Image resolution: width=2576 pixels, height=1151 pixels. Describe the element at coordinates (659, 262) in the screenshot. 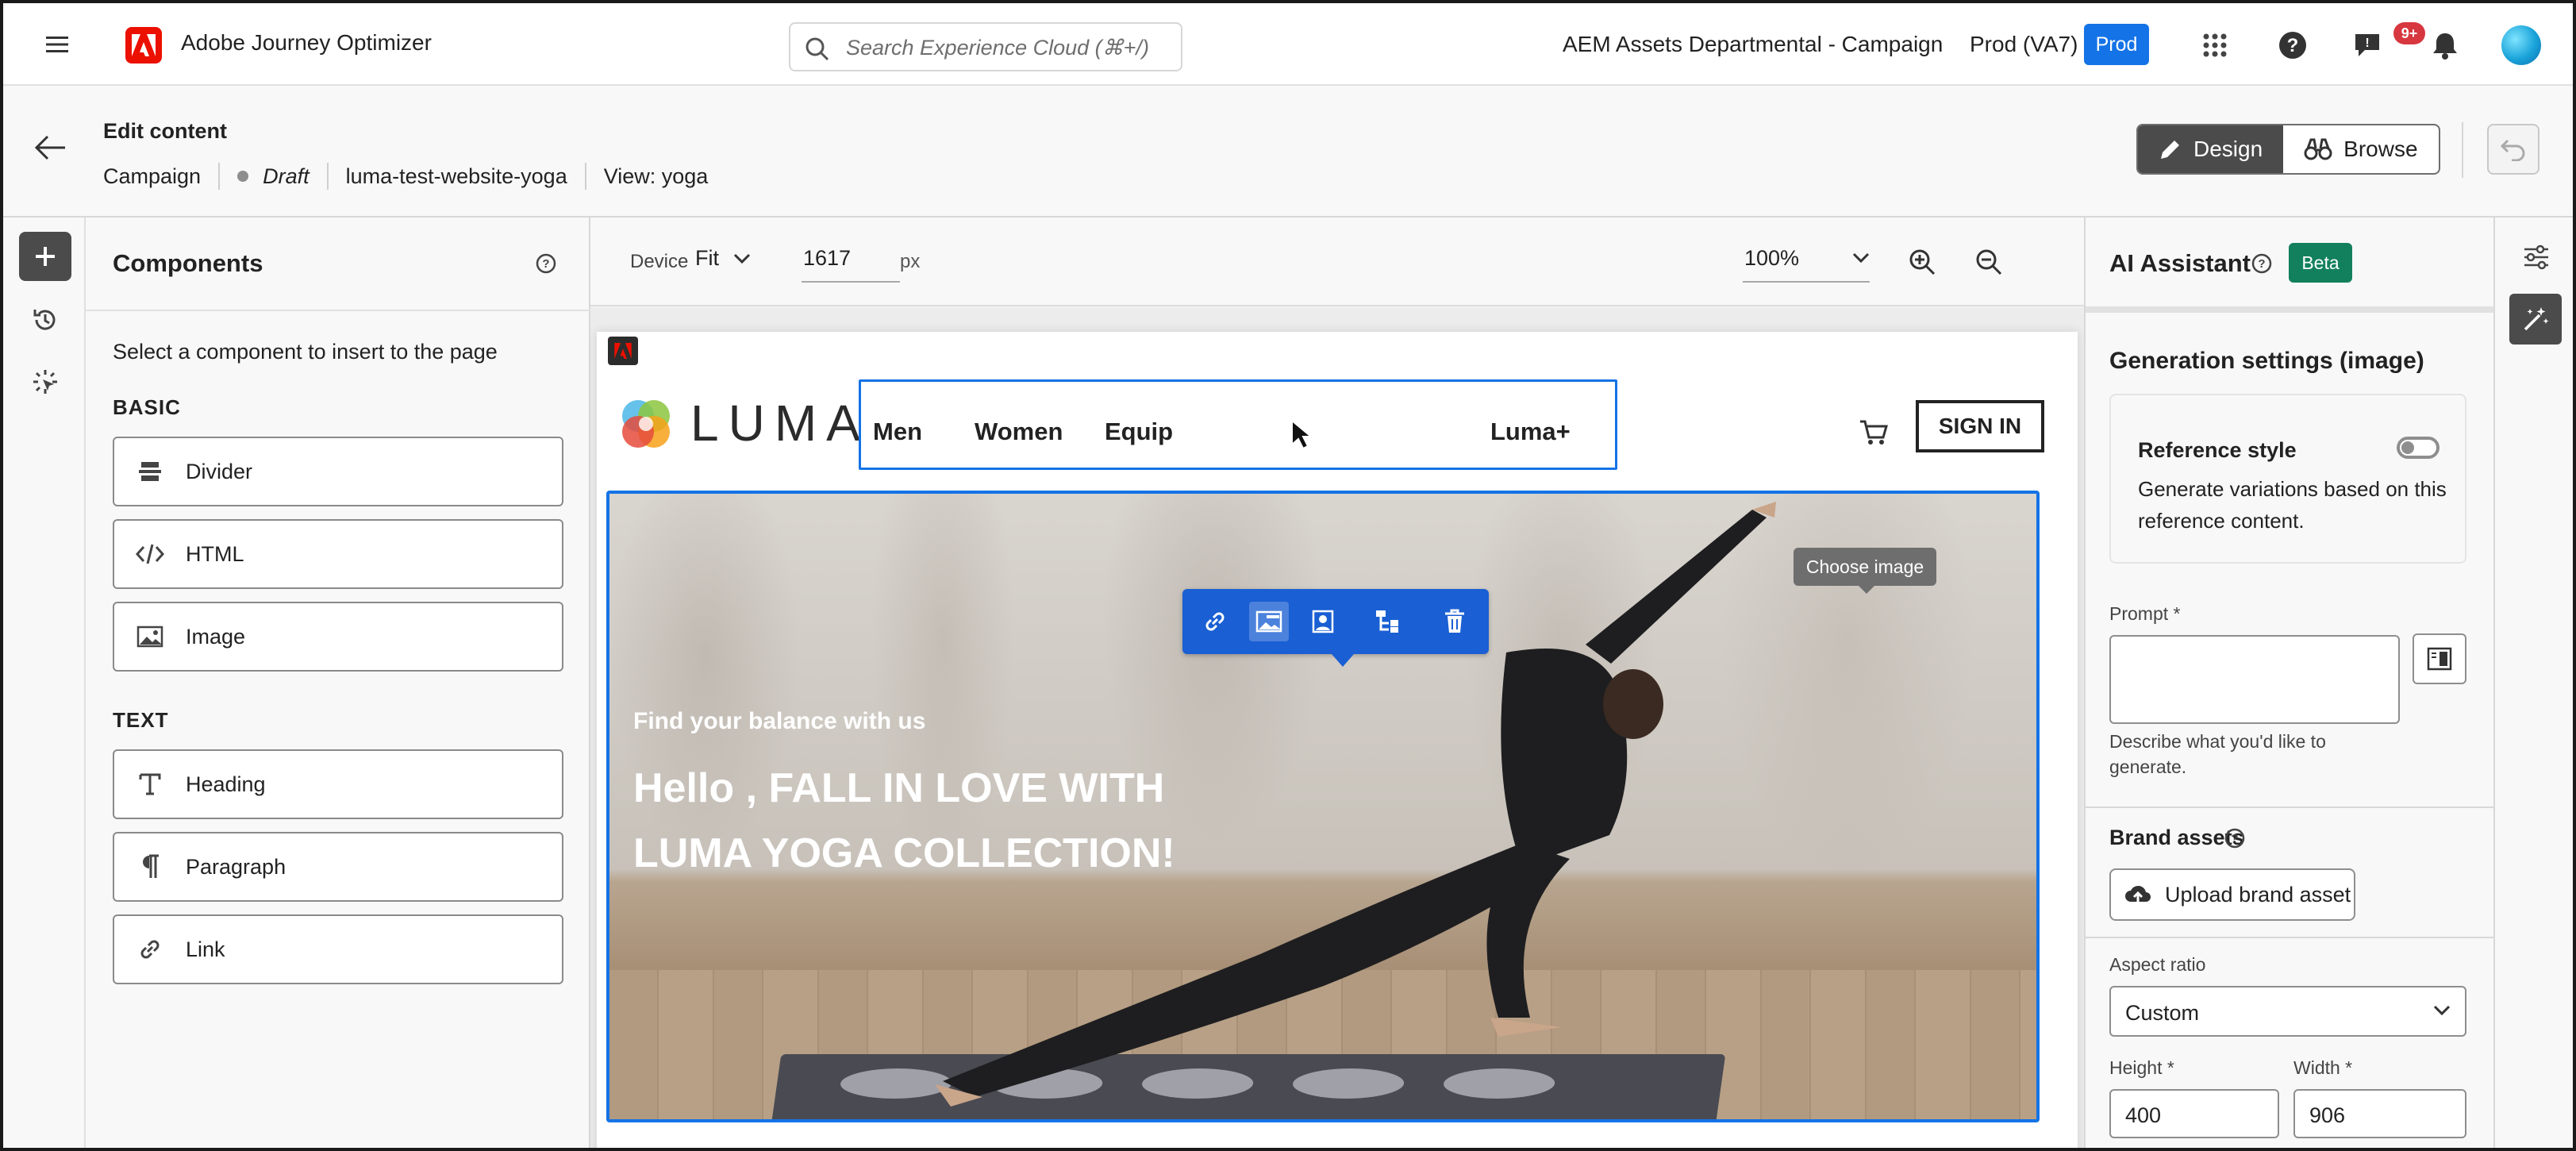

I see `device-label: Device` at that location.